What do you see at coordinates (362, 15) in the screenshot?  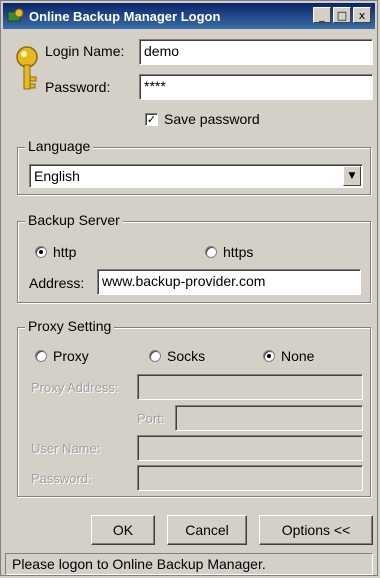 I see `close-button: x` at bounding box center [362, 15].